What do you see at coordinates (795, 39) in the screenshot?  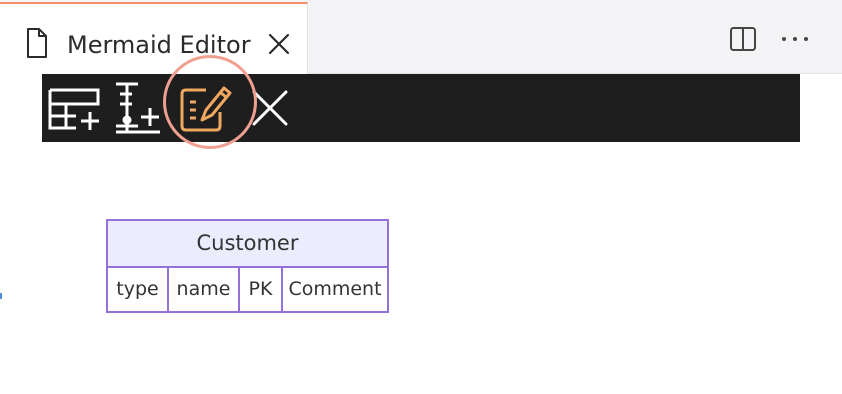 I see `more-actions-icon` at bounding box center [795, 39].